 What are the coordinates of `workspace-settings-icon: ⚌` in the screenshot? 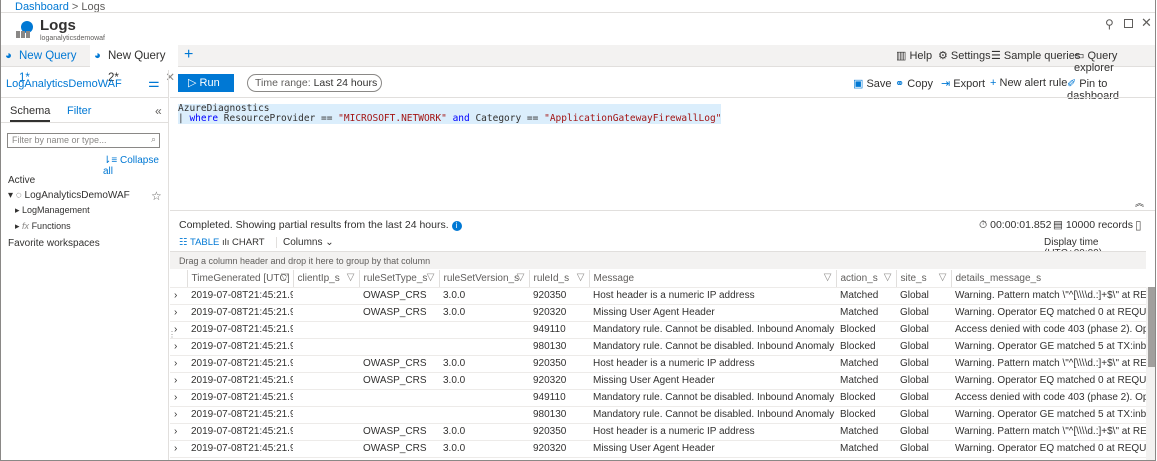 It's located at (154, 83).